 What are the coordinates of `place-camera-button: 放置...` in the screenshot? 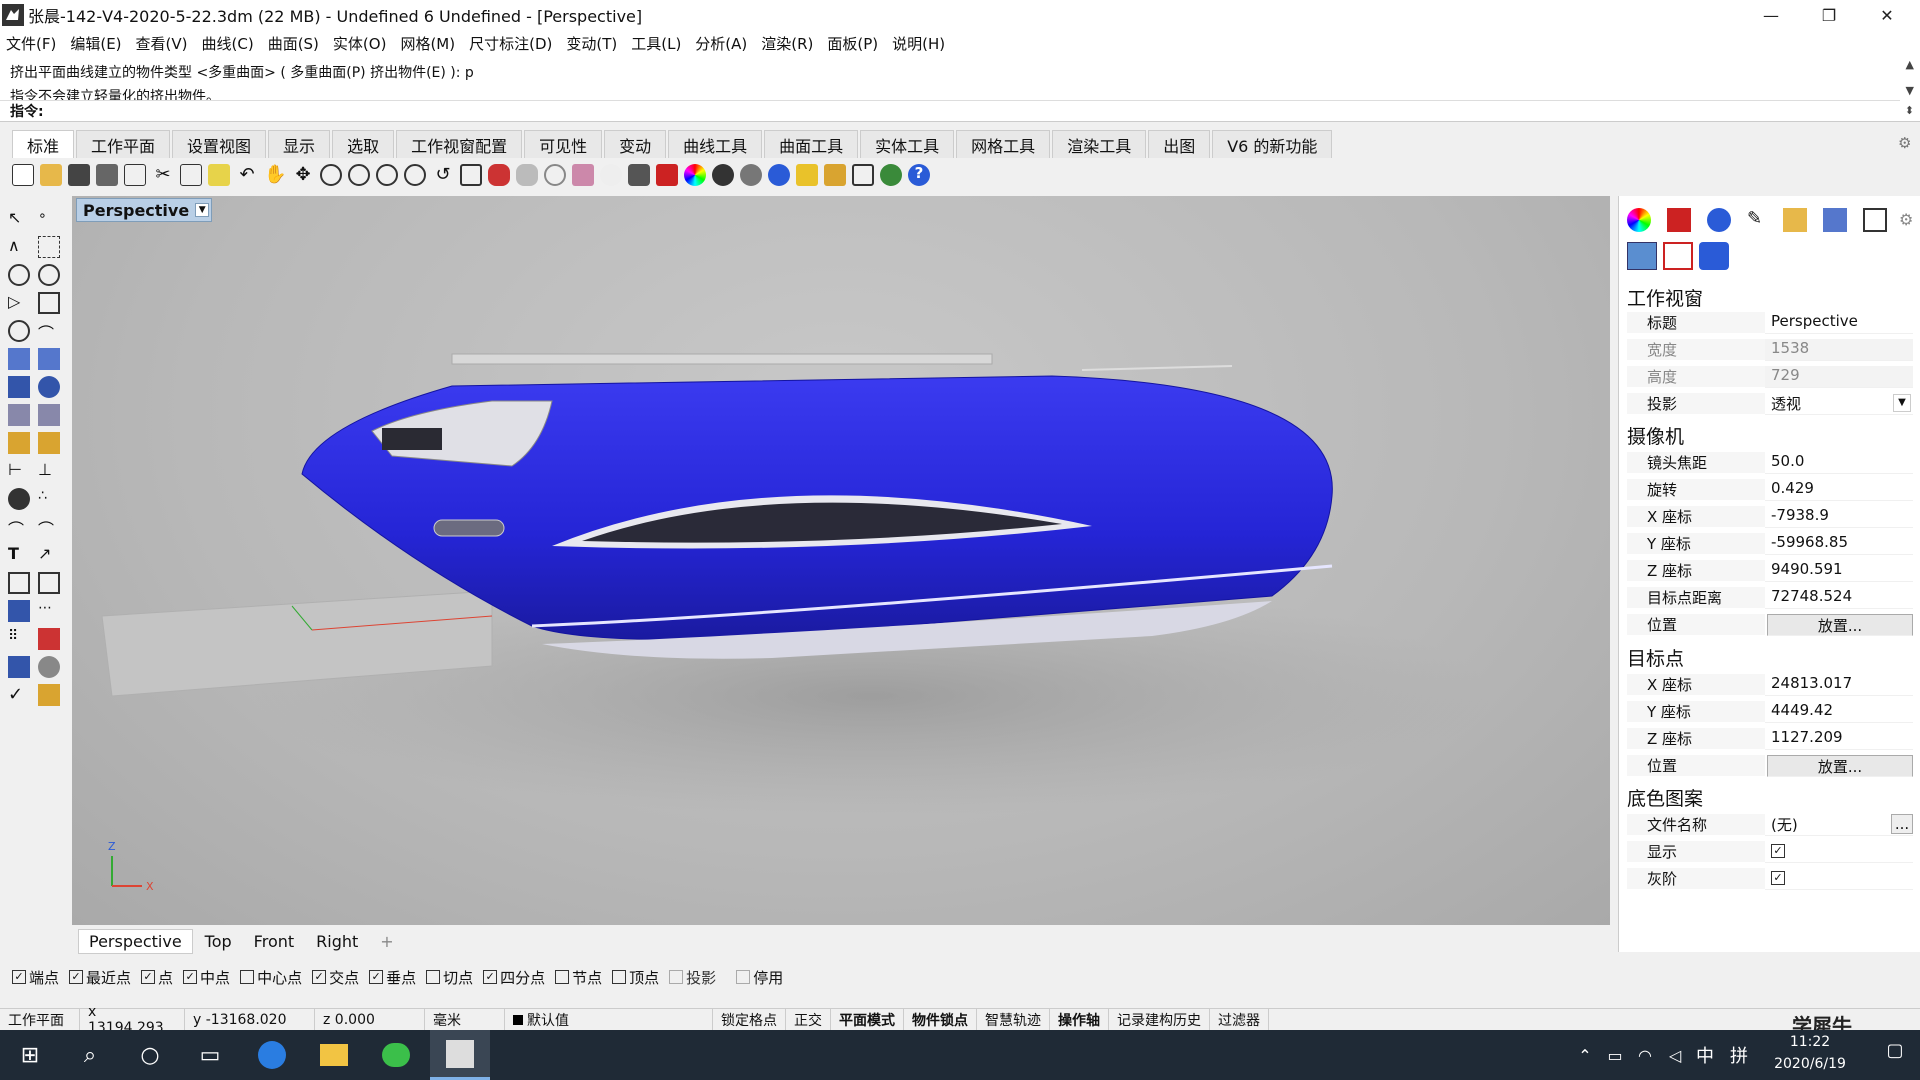 It's located at (1840, 625).